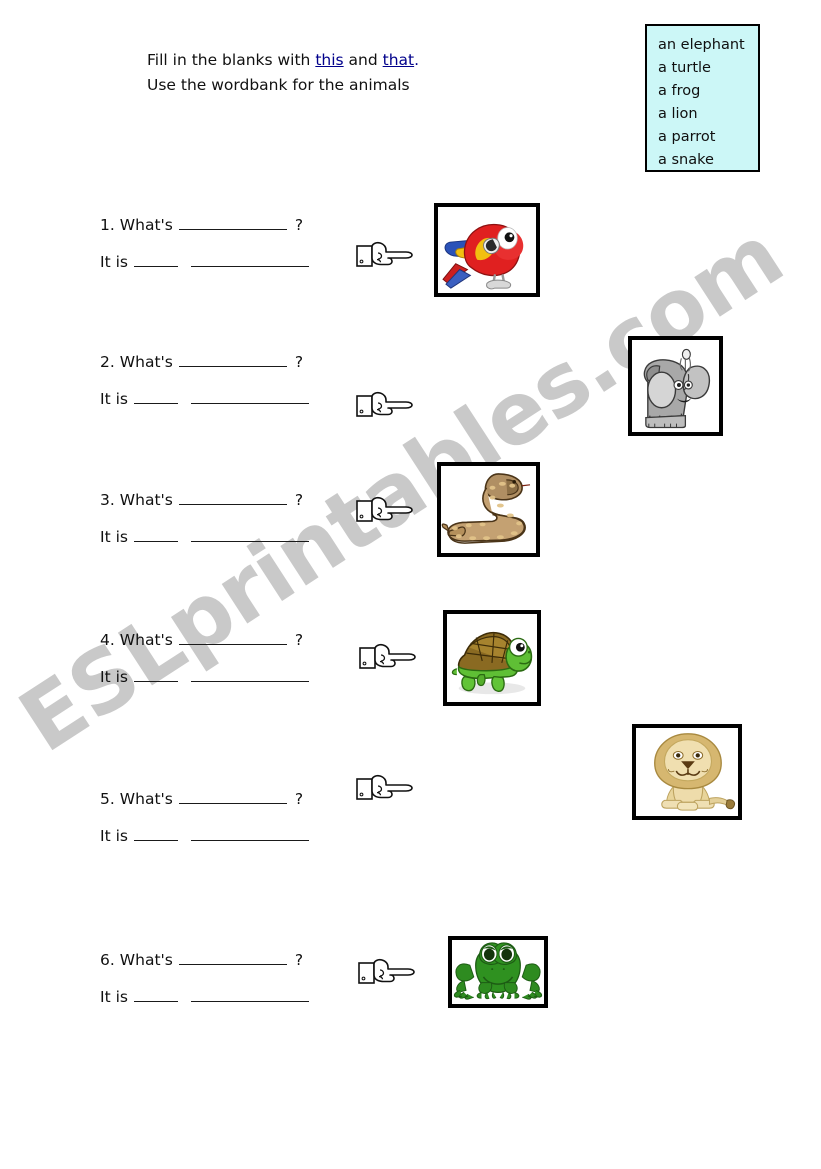 Image resolution: width=821 pixels, height=1169 pixels. I want to click on question-item: 4. What's ? It is, so click(204, 658).